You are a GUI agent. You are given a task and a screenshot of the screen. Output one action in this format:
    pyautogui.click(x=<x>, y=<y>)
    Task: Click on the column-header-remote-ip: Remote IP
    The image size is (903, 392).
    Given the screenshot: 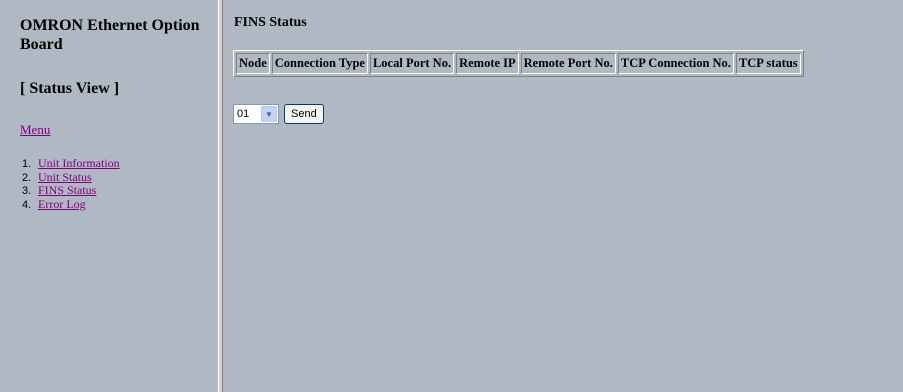 What is the action you would take?
    pyautogui.click(x=487, y=63)
    